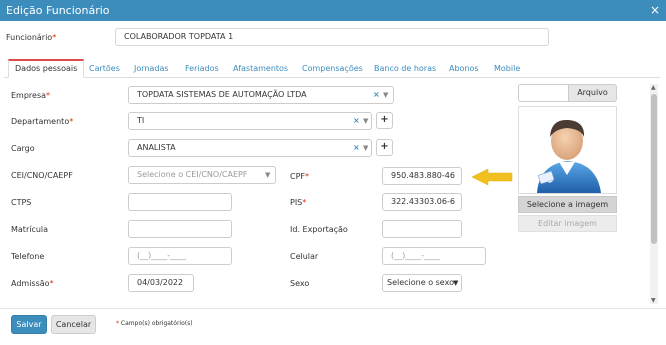  I want to click on tab-dados-pessoais: Dados pessoais, so click(46, 68).